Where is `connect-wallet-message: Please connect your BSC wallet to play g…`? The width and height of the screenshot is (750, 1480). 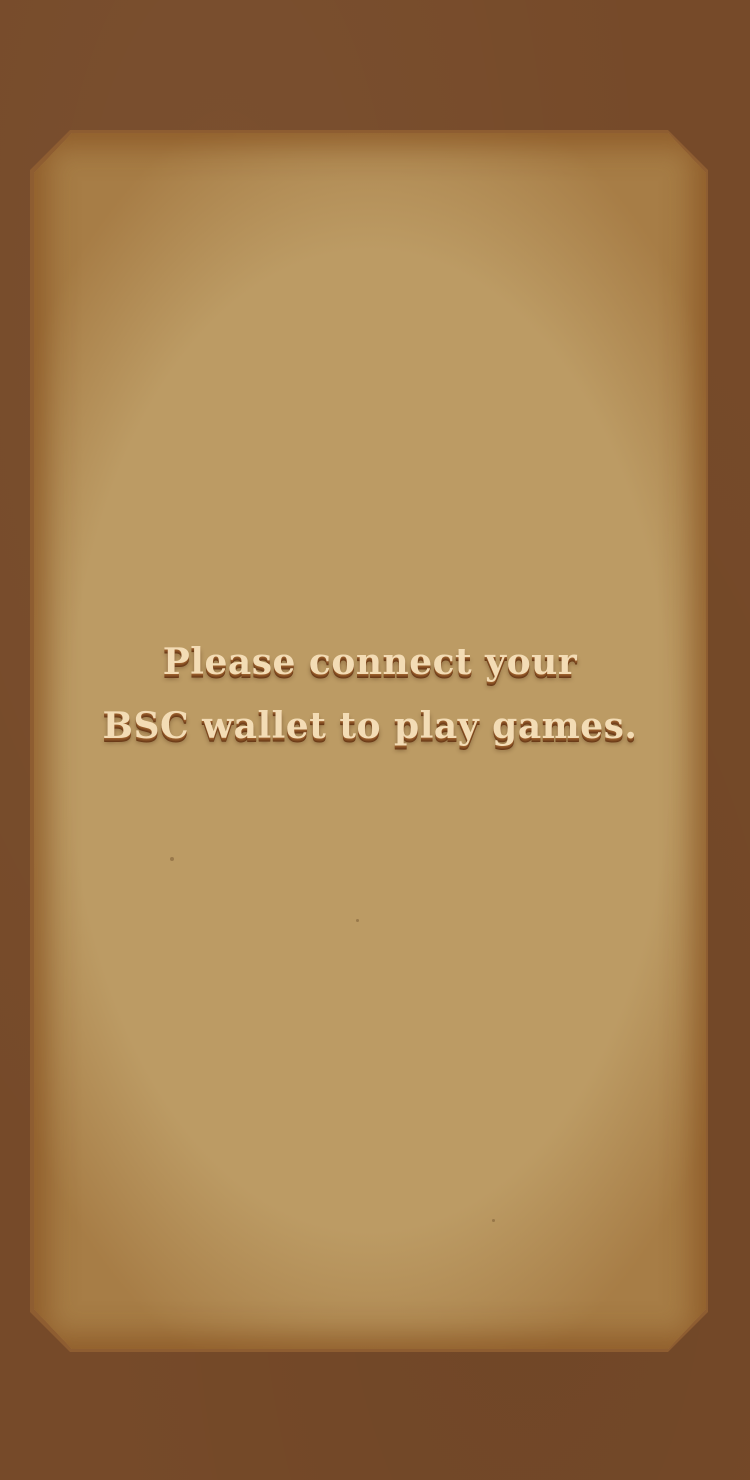 connect-wallet-message: Please connect your BSC wallet to play g… is located at coordinates (370, 694).